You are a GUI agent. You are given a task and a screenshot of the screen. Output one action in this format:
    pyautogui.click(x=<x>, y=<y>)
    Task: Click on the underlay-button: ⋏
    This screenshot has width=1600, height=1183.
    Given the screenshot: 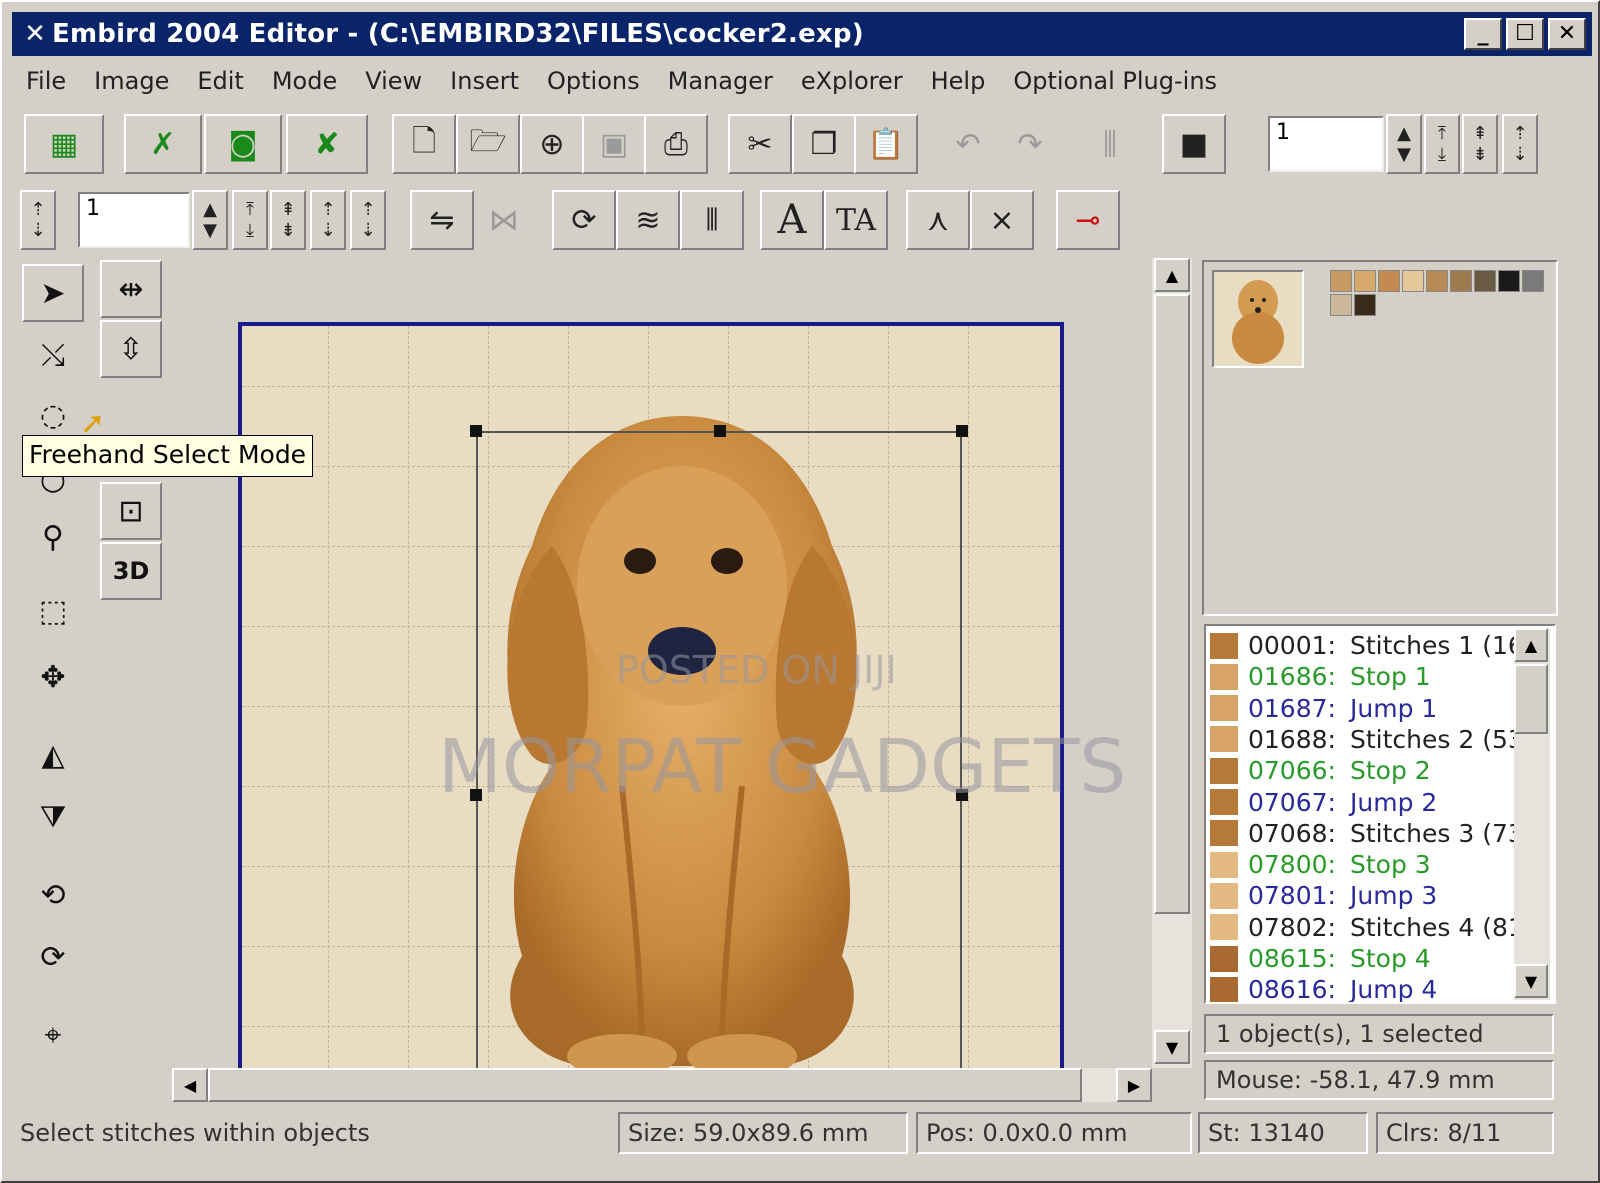 What is the action you would take?
    pyautogui.click(x=938, y=220)
    